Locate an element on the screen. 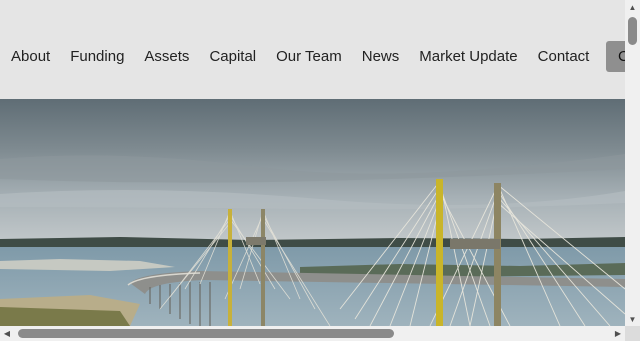  horizontal-scroll-thumb is located at coordinates (206, 333).